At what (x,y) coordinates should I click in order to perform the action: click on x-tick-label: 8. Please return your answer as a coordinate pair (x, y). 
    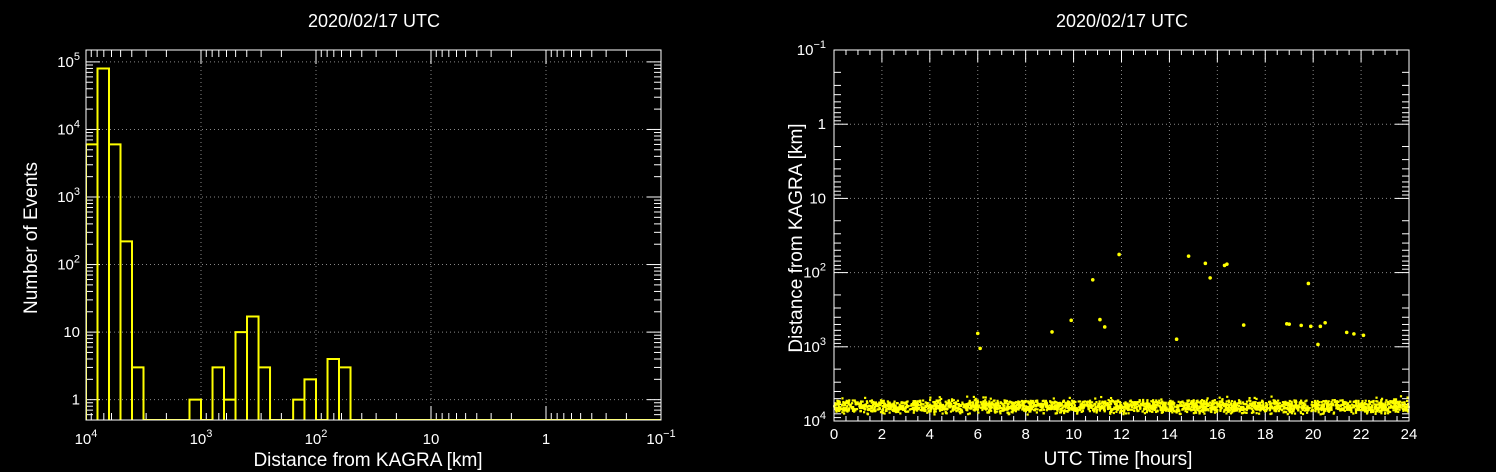
    Looking at the image, I should click on (1025, 434).